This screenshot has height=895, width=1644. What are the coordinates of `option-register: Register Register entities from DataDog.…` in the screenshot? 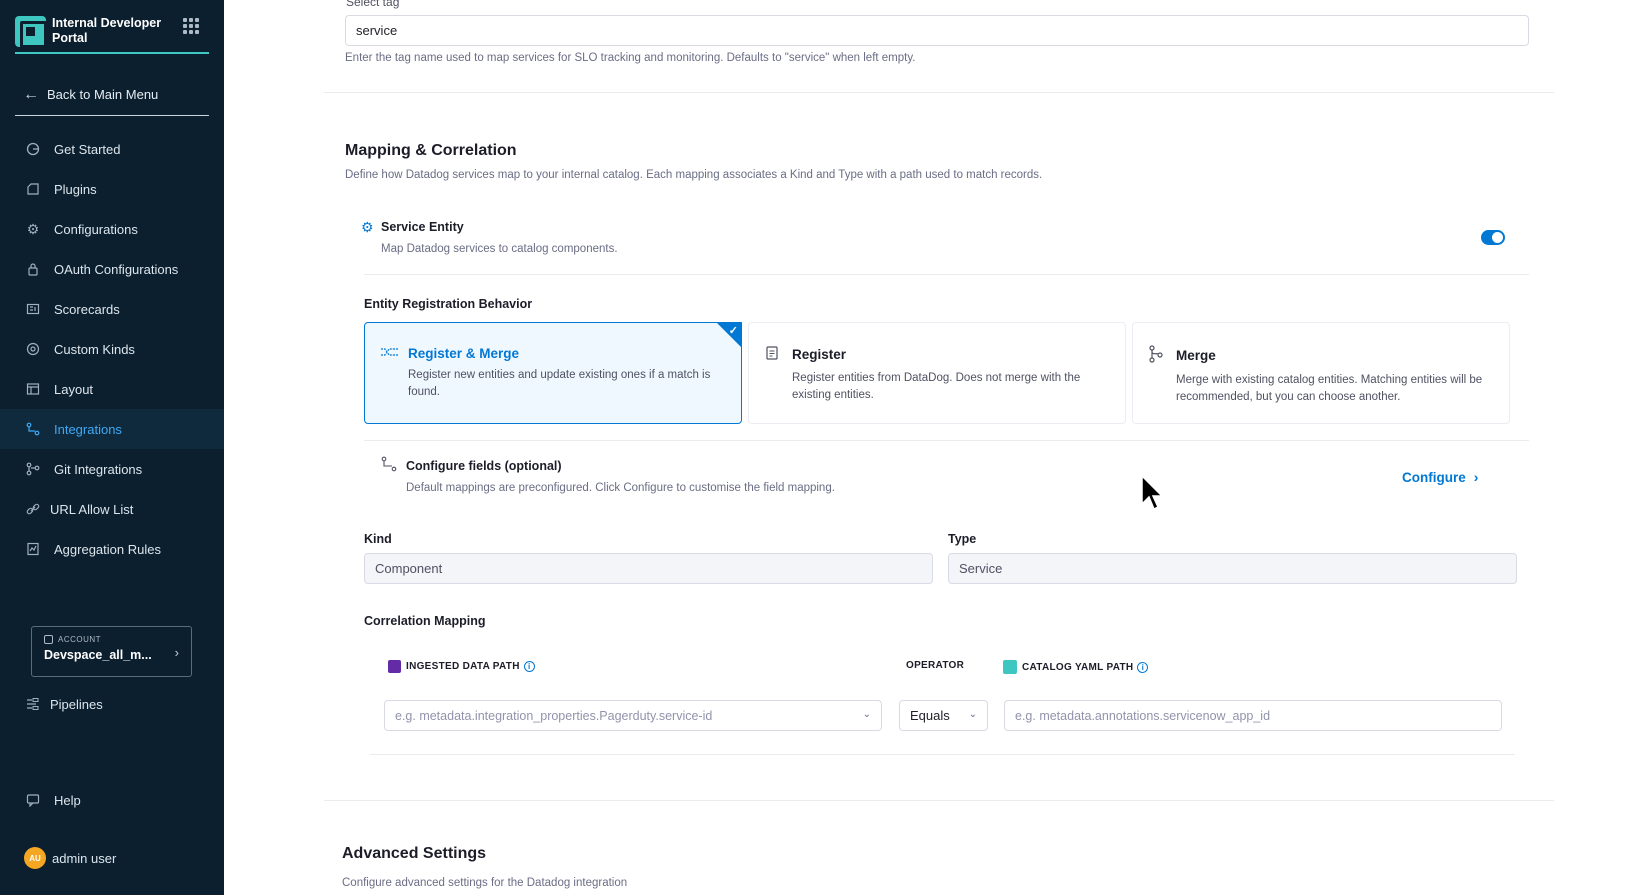 It's located at (937, 373).